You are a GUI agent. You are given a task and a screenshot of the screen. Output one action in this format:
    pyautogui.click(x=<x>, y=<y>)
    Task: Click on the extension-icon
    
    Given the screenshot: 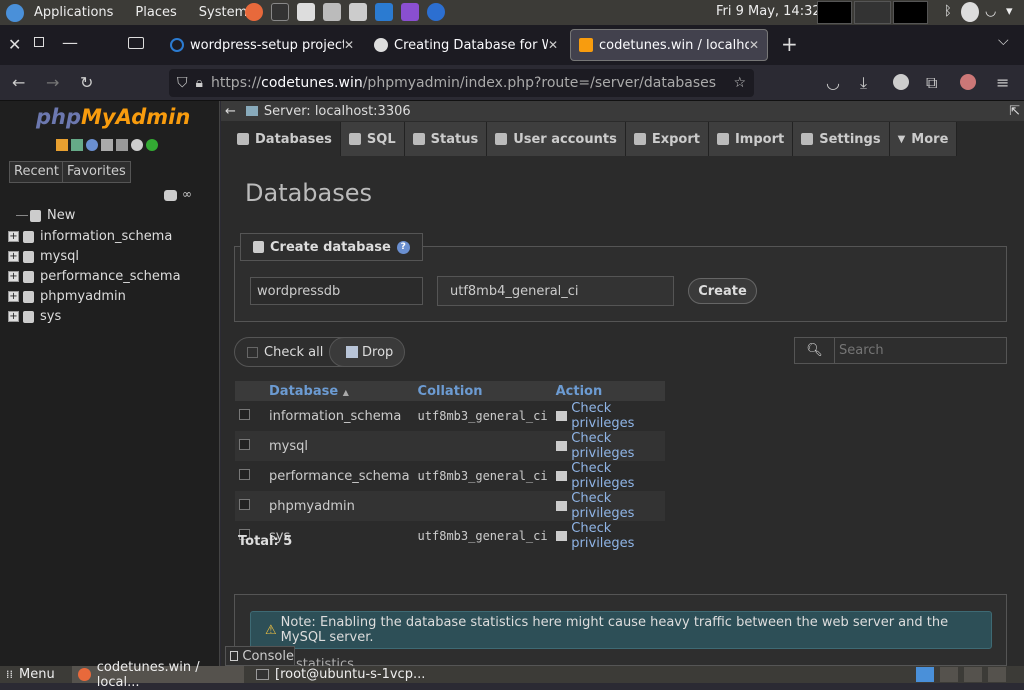 What is the action you would take?
    pyautogui.click(x=968, y=82)
    